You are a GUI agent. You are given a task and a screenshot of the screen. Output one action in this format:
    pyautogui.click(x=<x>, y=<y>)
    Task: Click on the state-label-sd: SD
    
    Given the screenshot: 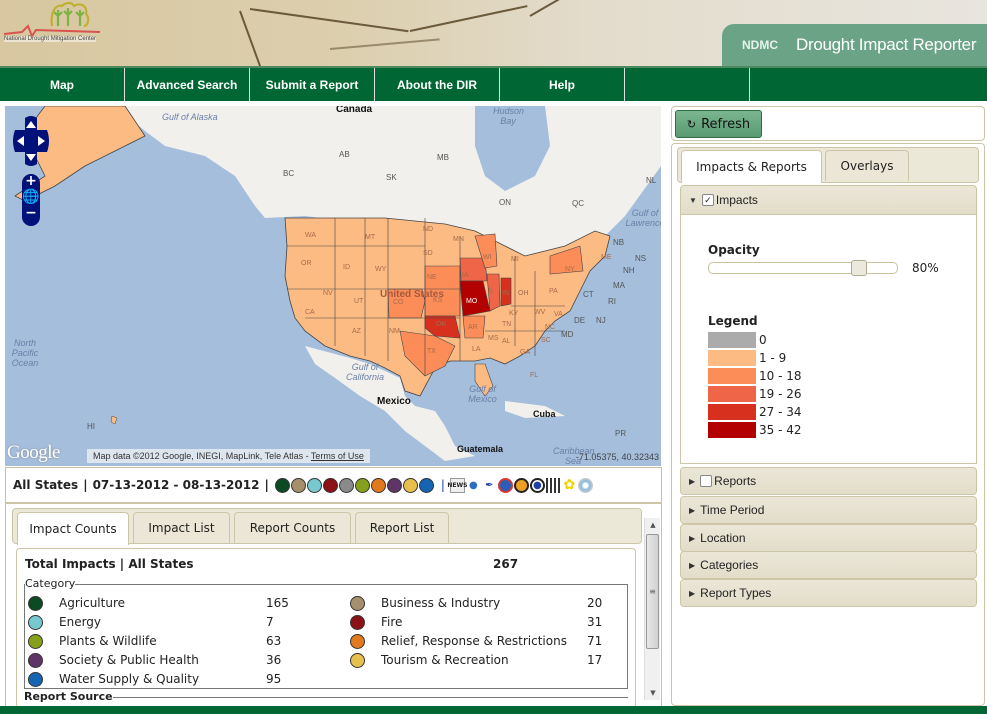 What is the action you would take?
    pyautogui.click(x=428, y=253)
    